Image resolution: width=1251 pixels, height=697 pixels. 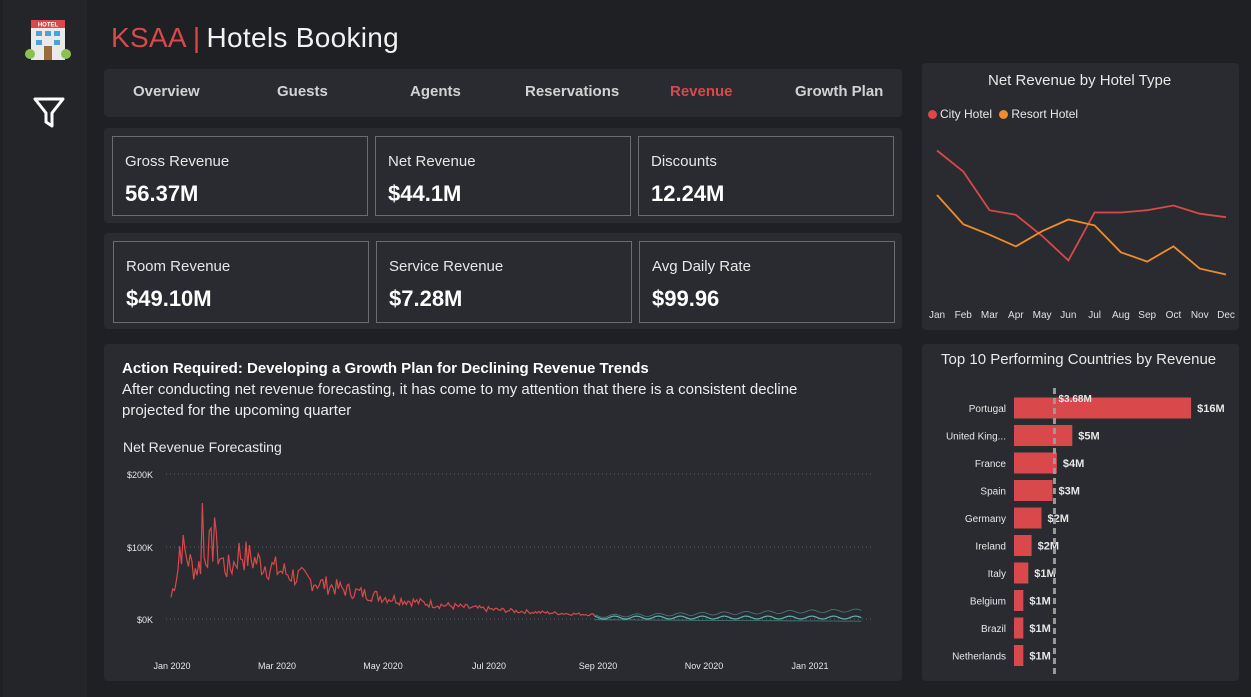 What do you see at coordinates (48, 40) in the screenshot?
I see `hotel-icon: HOTEL` at bounding box center [48, 40].